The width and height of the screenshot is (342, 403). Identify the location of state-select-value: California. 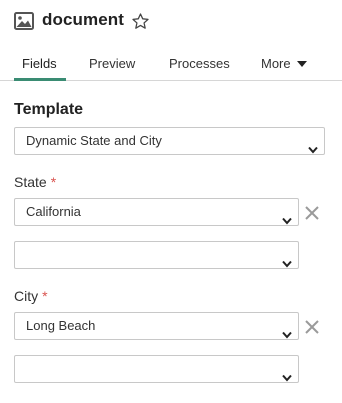
(53, 211).